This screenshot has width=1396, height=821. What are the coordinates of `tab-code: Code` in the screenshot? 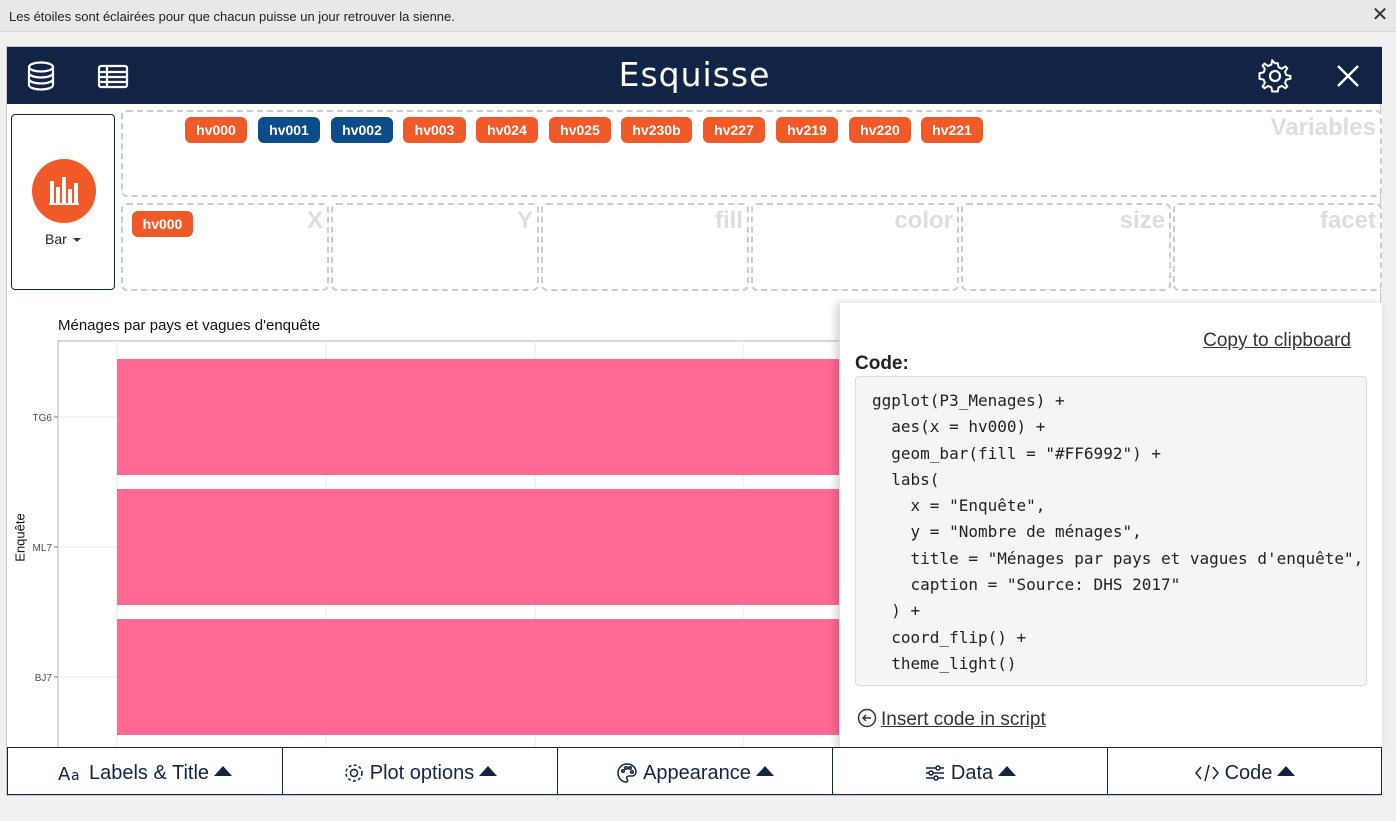 It's located at (1244, 771).